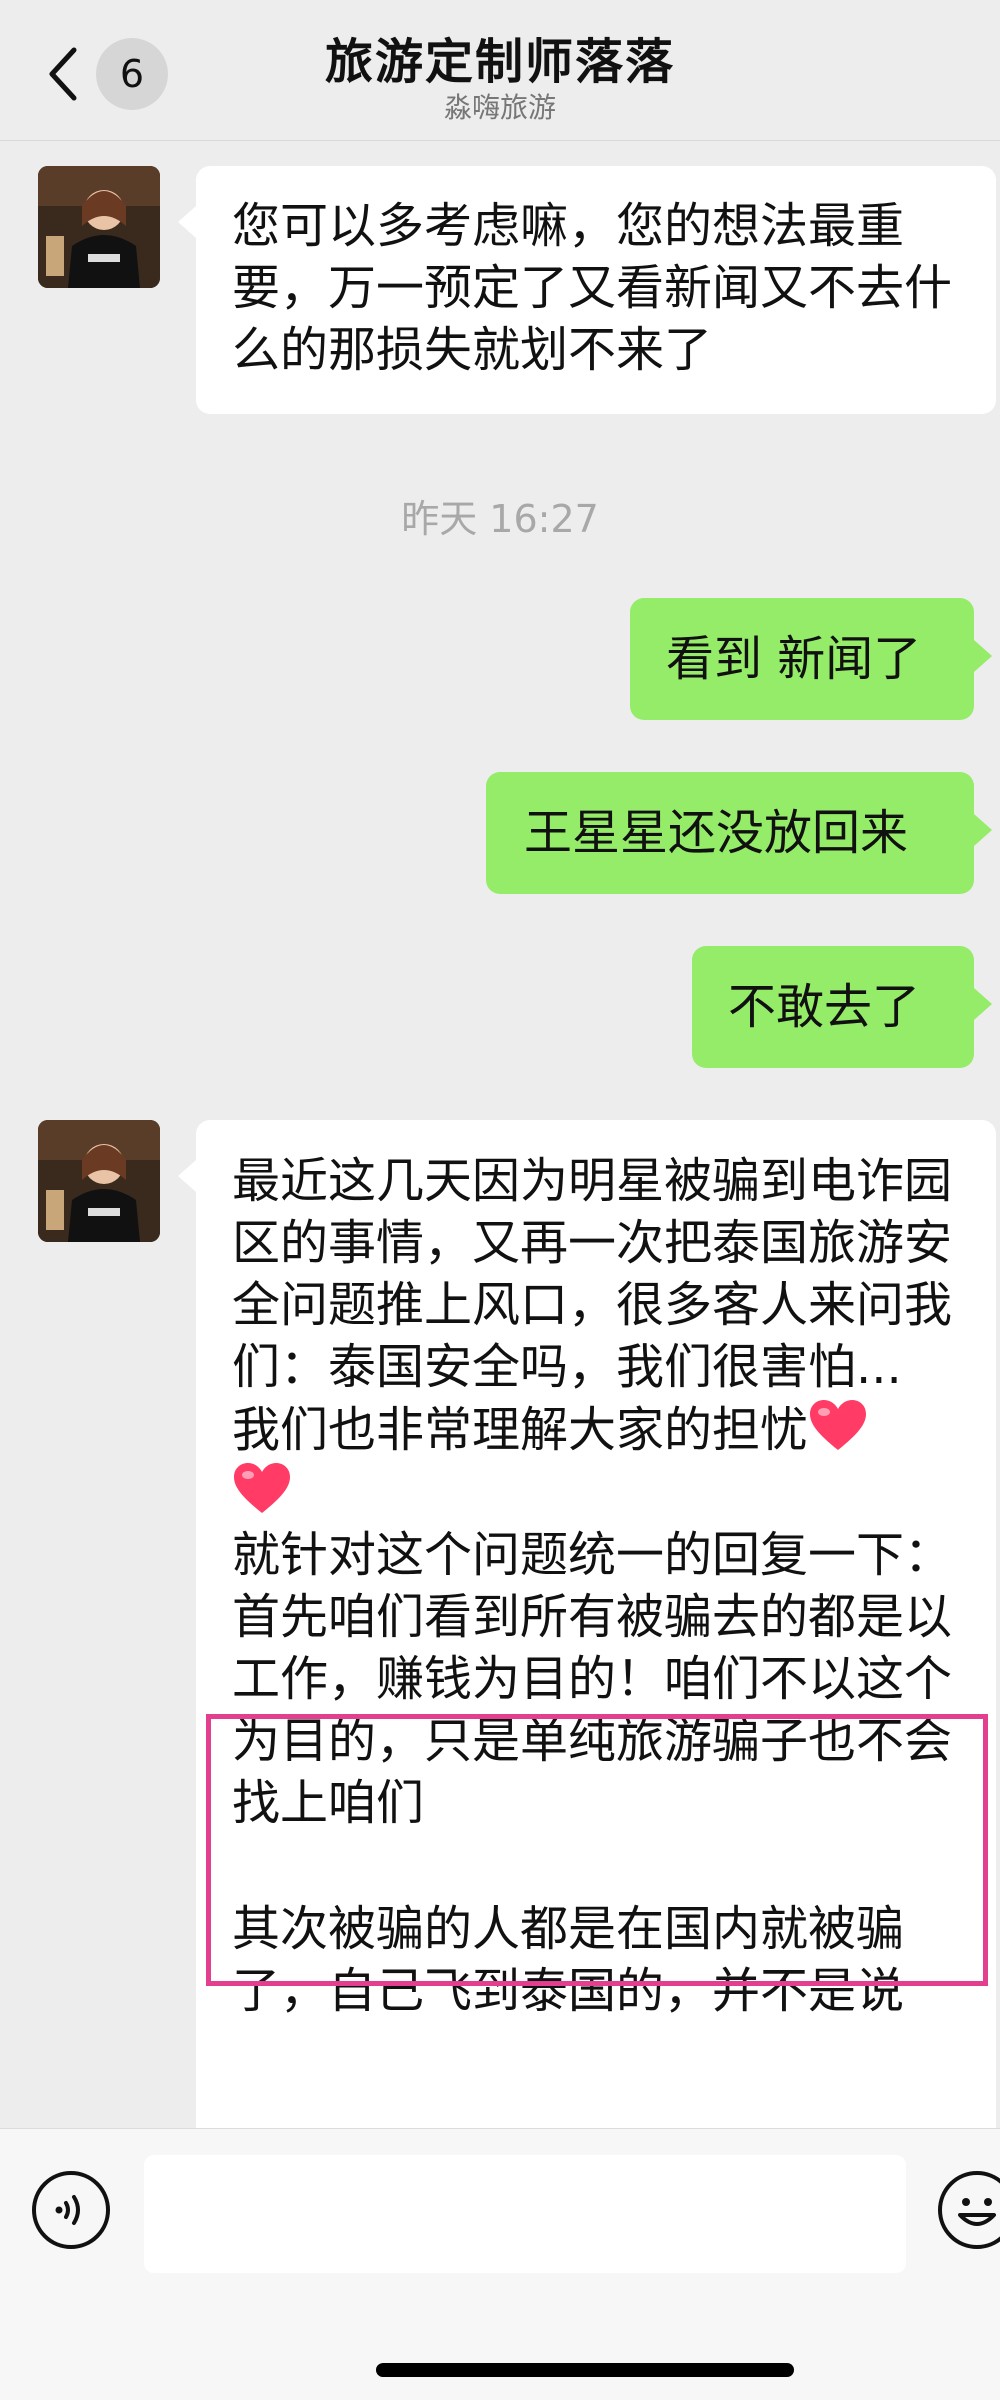 The image size is (1000, 2400). Describe the element at coordinates (520, 1430) in the screenshot. I see `message-paragraph: 我们也非常理解大家的担忧` at that location.